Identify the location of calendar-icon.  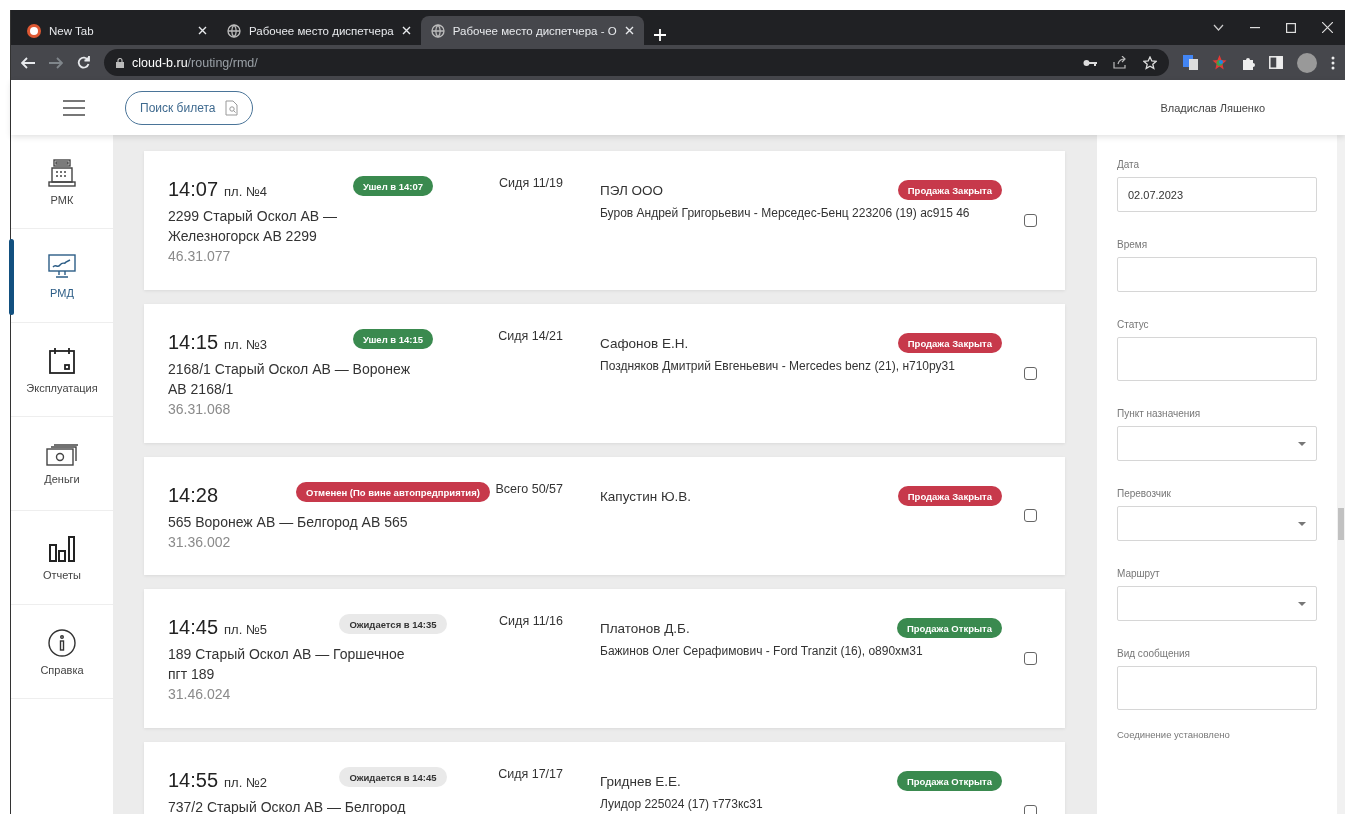
(62, 360).